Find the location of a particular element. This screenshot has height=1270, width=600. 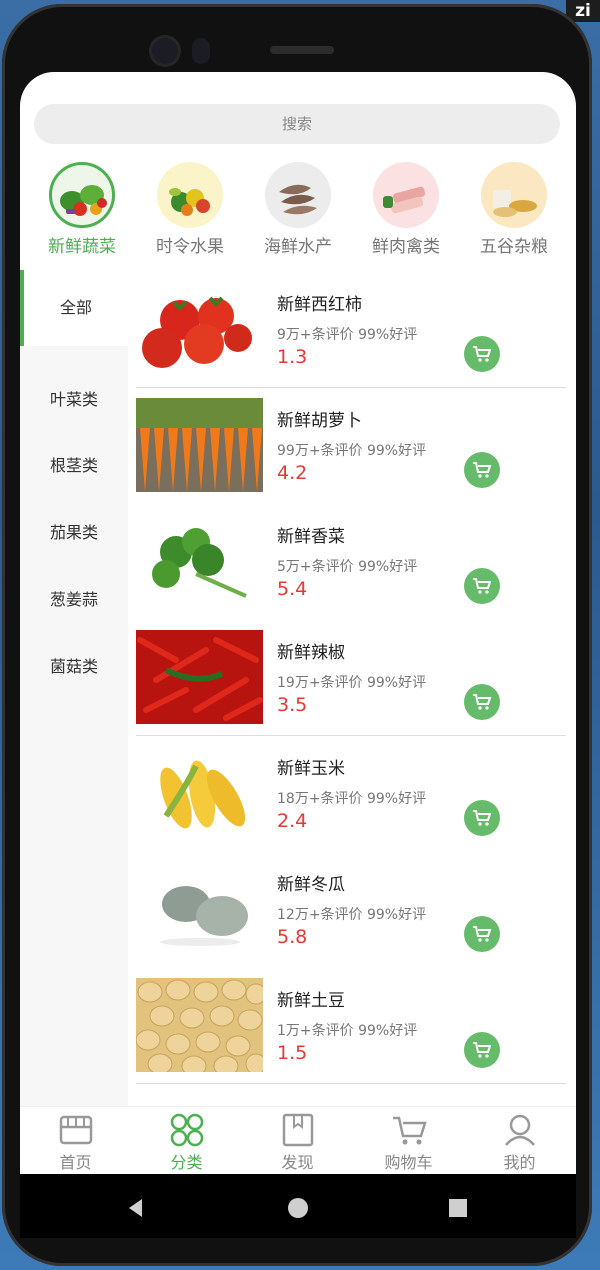

category-fruits: 时令水果 is located at coordinates (190, 209).